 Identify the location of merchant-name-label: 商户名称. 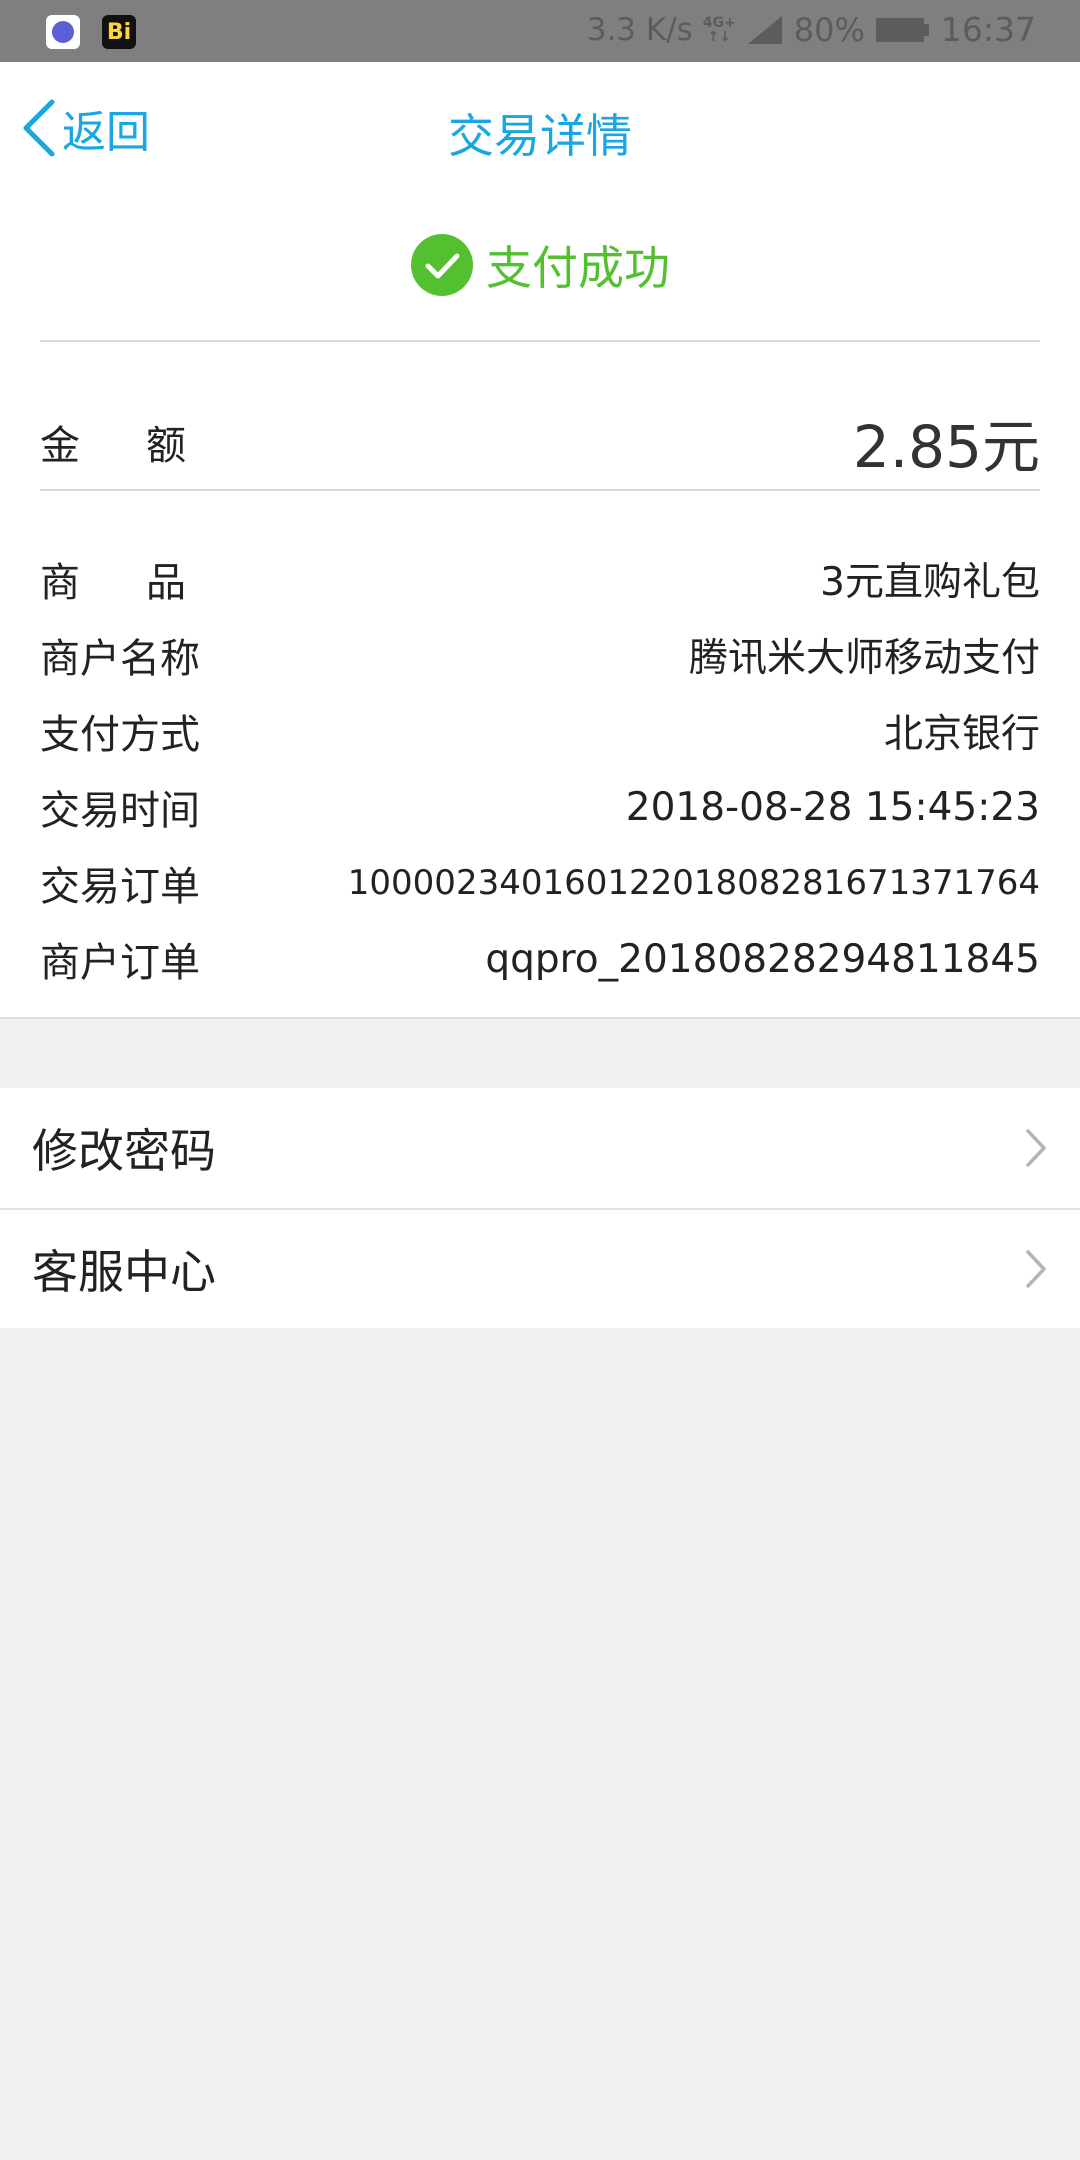
(120, 659).